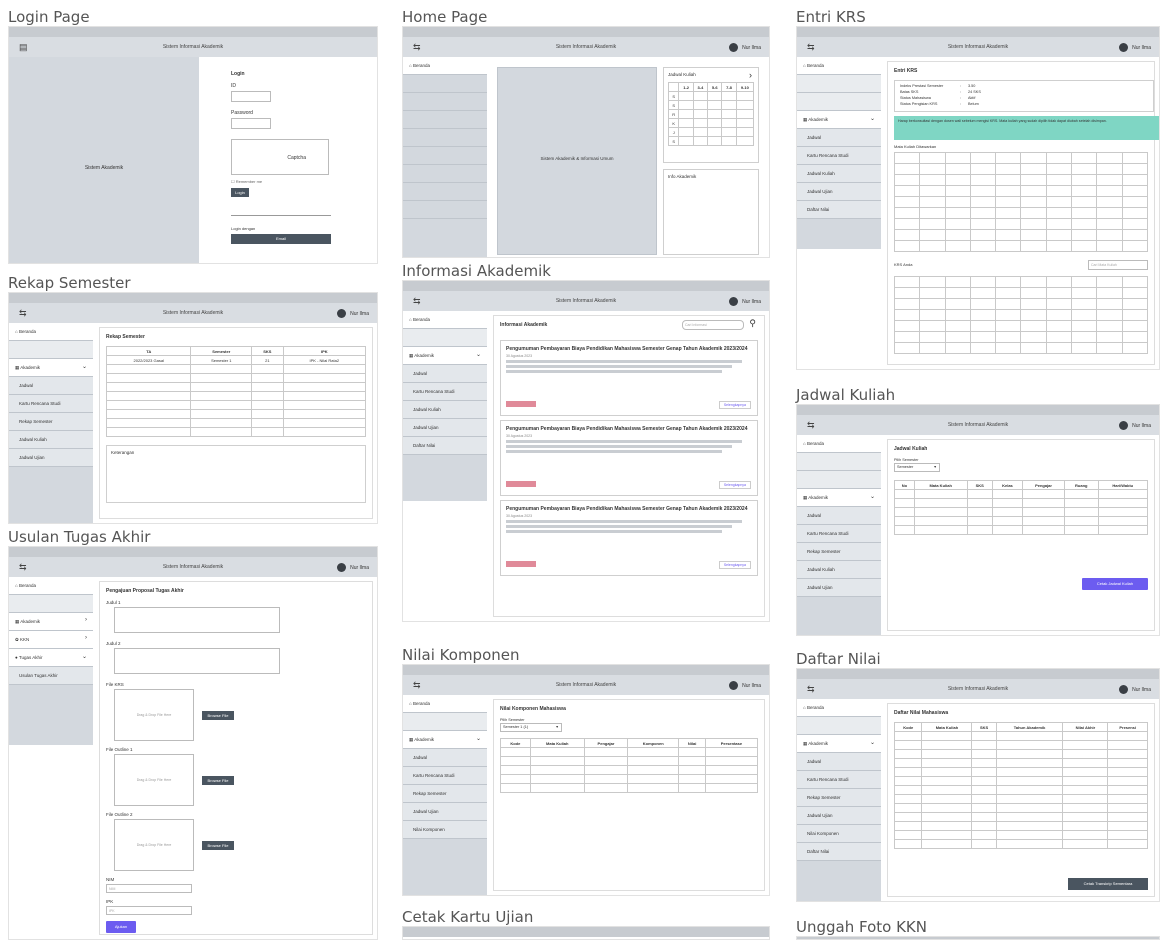 The image size is (1160, 940). I want to click on krs-search-input: Cari Mata Kuliah, so click(1118, 265).